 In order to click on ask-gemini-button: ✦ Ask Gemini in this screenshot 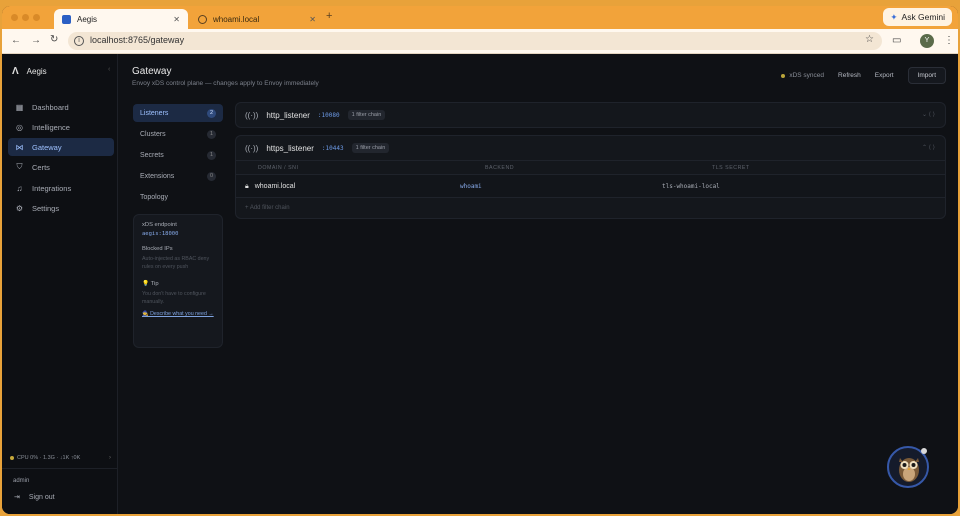, I will do `click(917, 17)`.